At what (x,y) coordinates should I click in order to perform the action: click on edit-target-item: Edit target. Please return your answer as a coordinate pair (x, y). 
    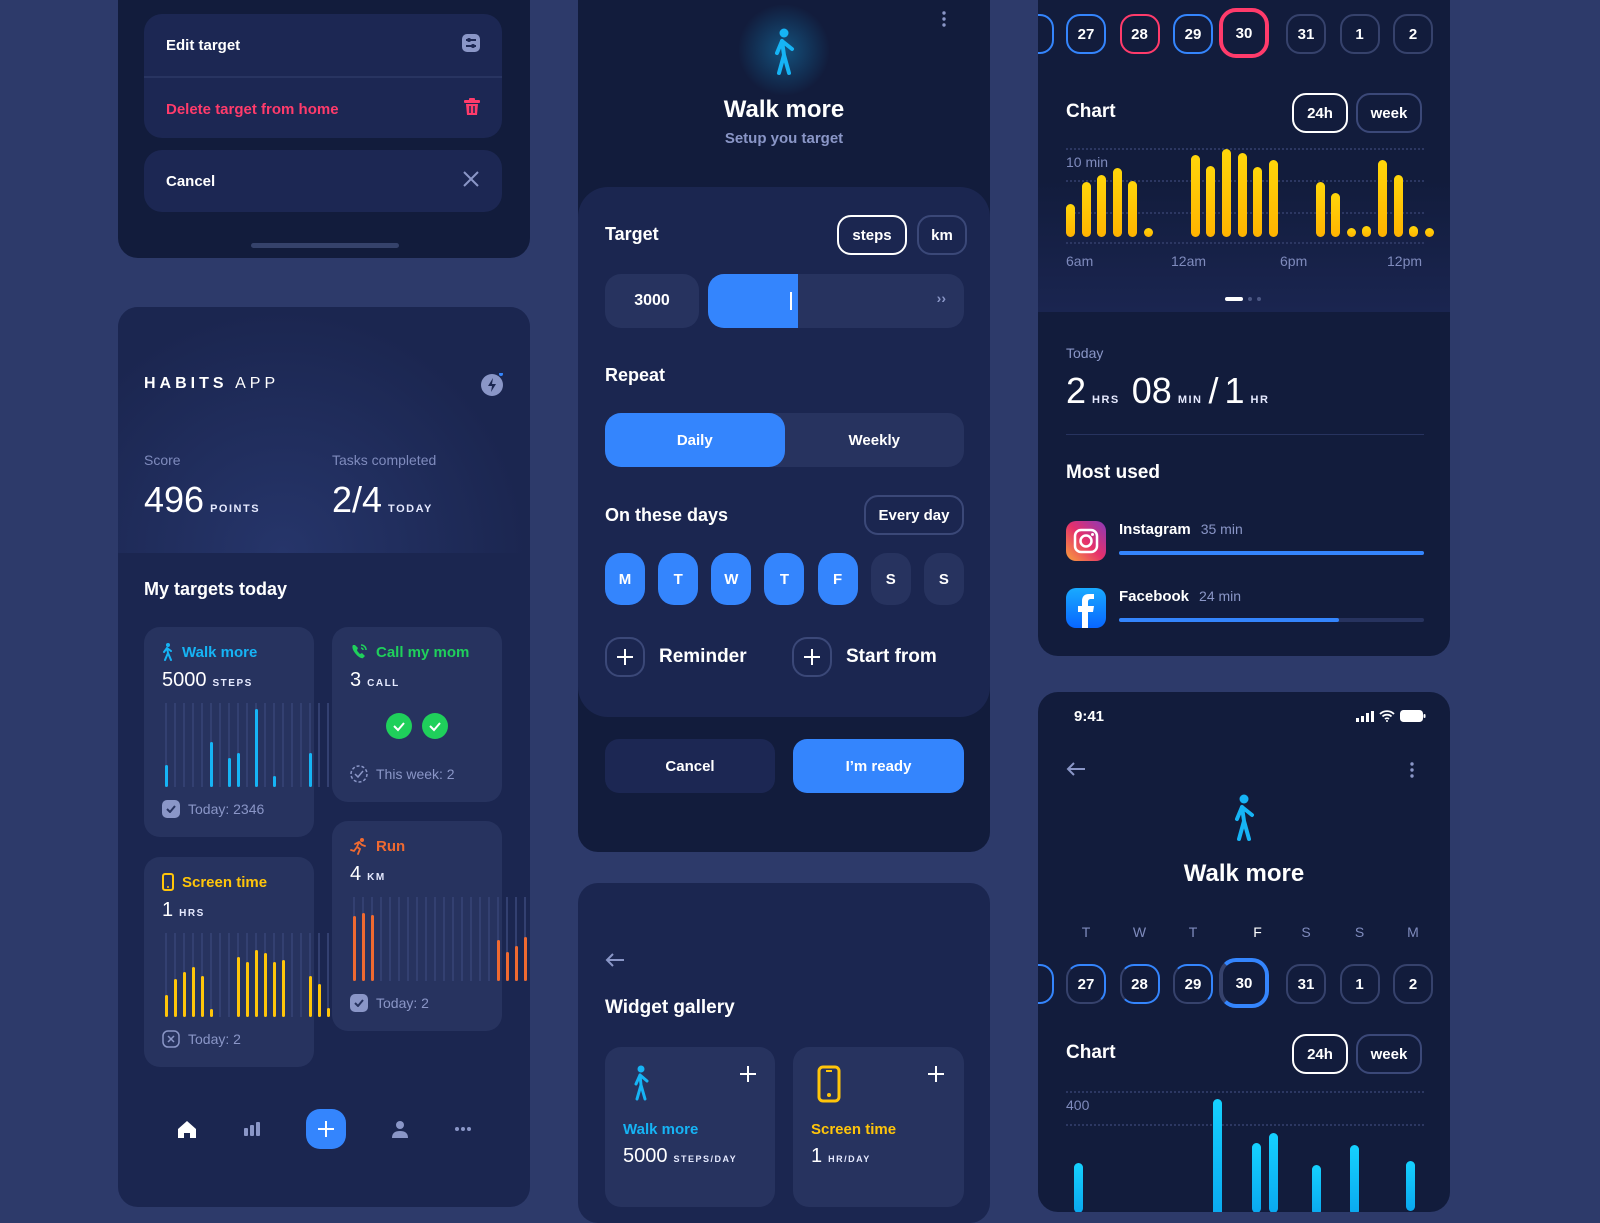
    Looking at the image, I should click on (323, 45).